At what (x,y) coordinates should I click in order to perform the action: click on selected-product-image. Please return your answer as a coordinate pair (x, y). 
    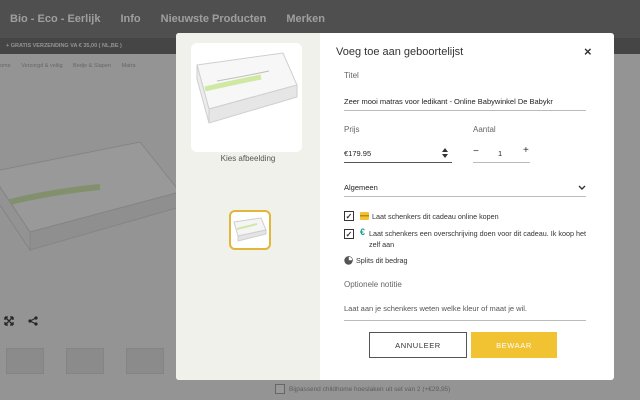
    Looking at the image, I should click on (246, 97).